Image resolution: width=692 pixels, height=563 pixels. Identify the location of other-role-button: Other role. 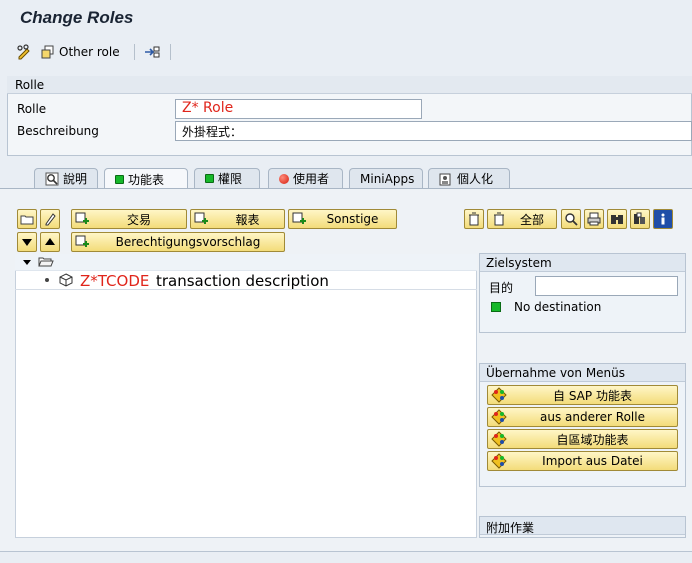
(80, 52).